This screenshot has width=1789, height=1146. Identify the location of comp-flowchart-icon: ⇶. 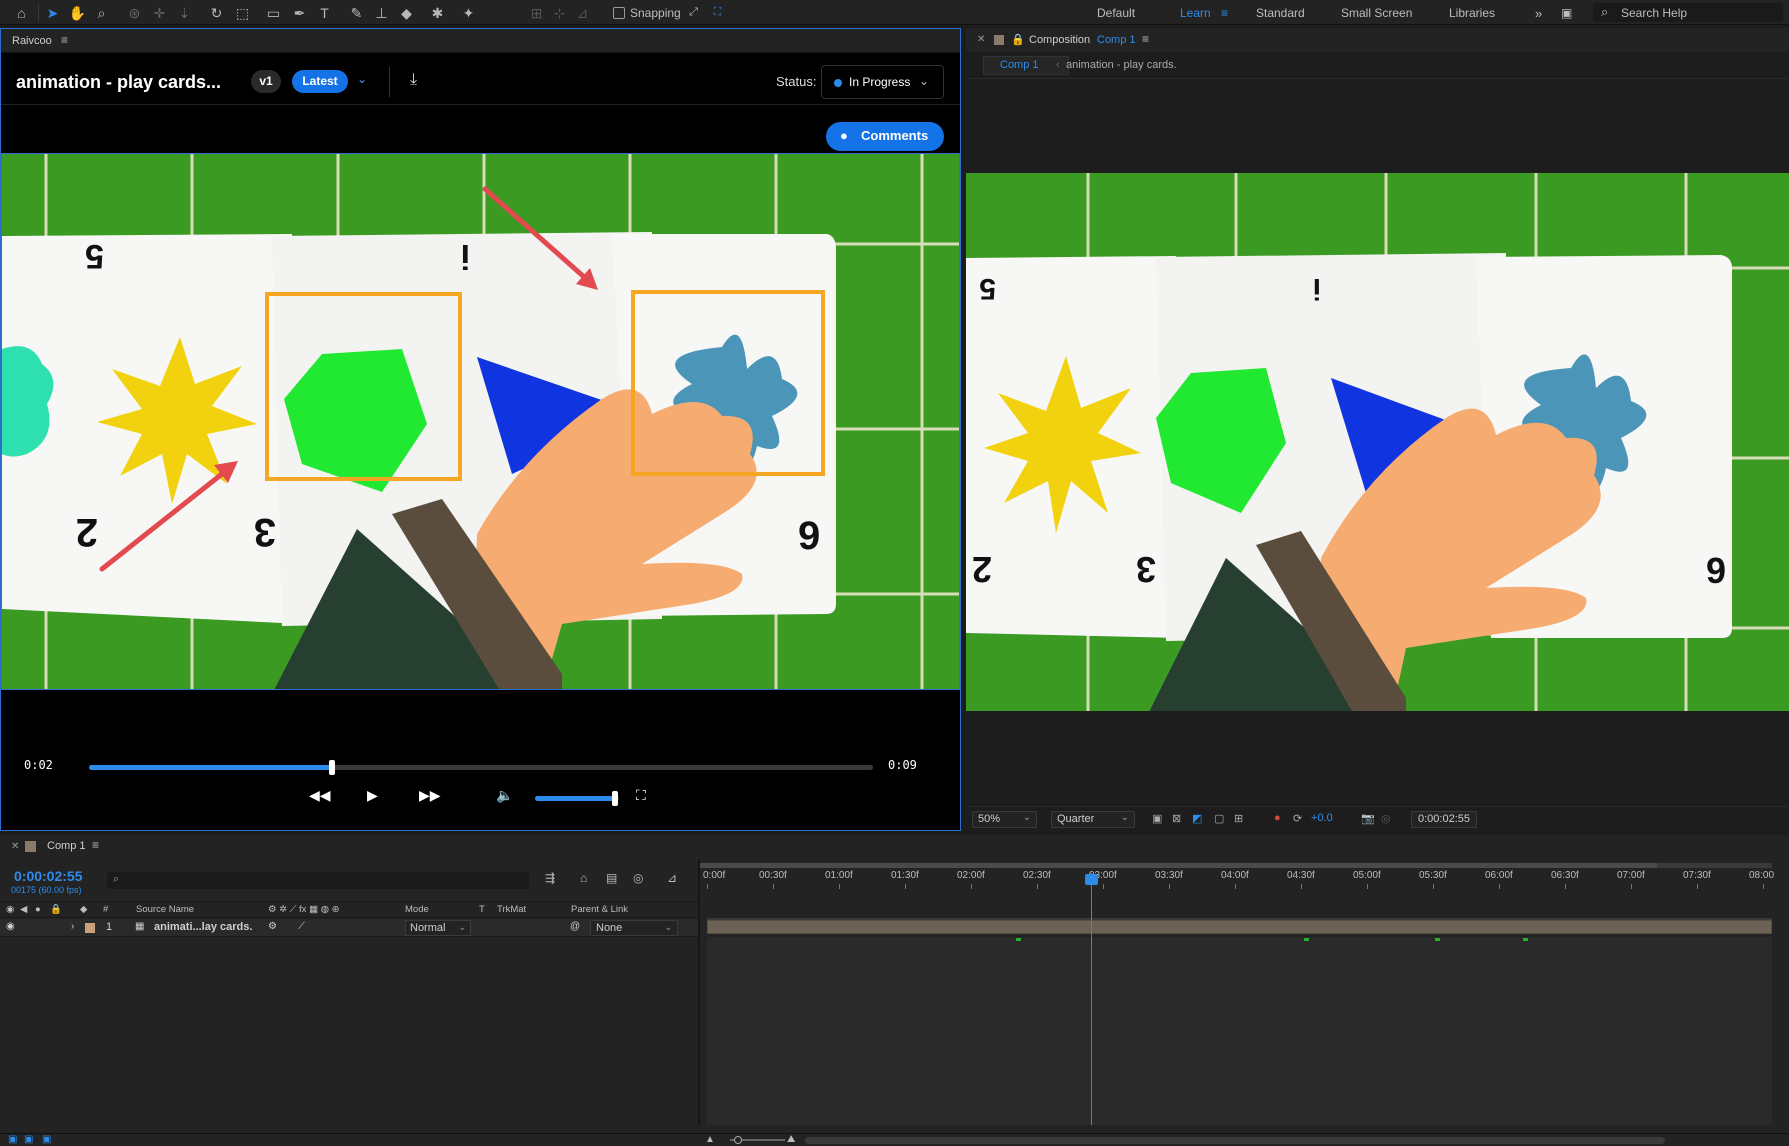
(550, 878).